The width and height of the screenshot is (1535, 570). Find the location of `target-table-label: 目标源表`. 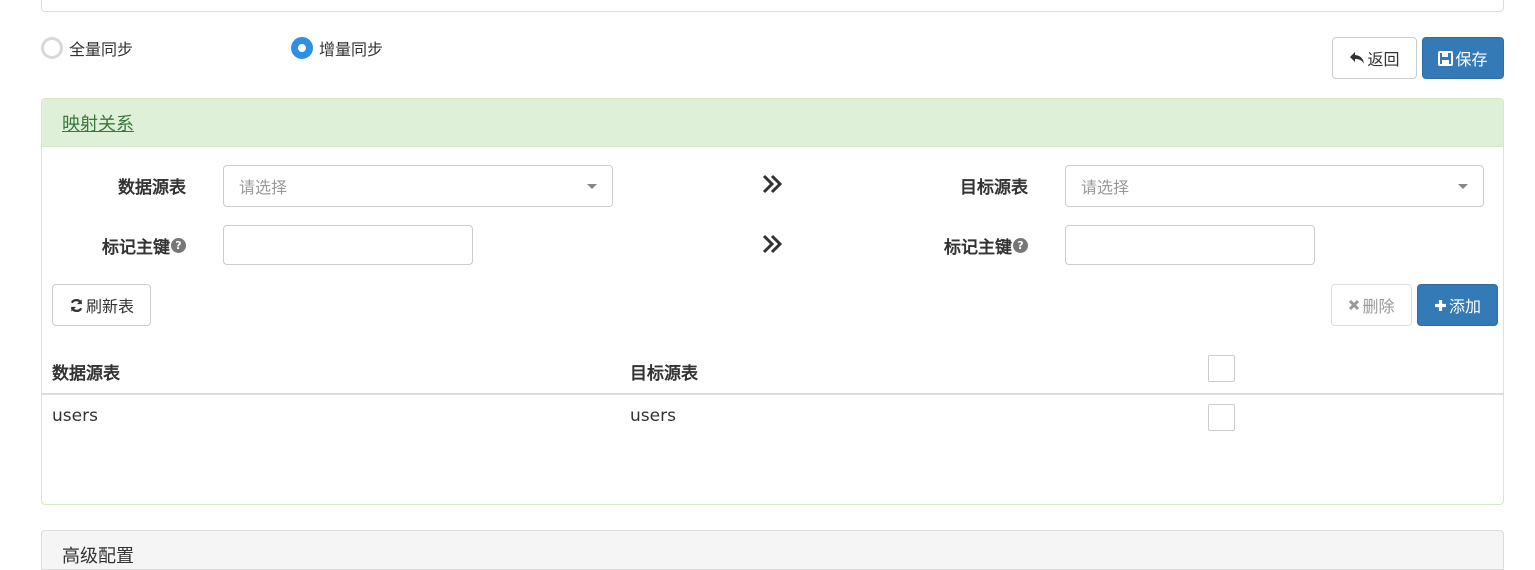

target-table-label: 目标源表 is located at coordinates (966, 185).